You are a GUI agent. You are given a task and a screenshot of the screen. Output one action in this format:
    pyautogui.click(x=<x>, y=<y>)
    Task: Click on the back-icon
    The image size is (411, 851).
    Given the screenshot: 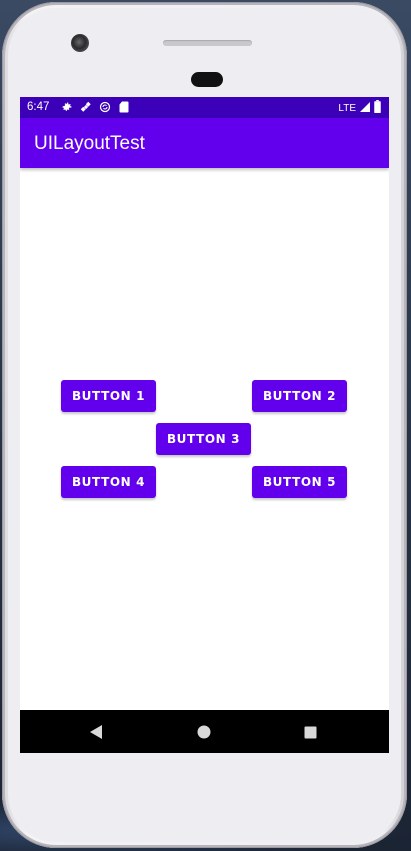 What is the action you would take?
    pyautogui.click(x=96, y=732)
    